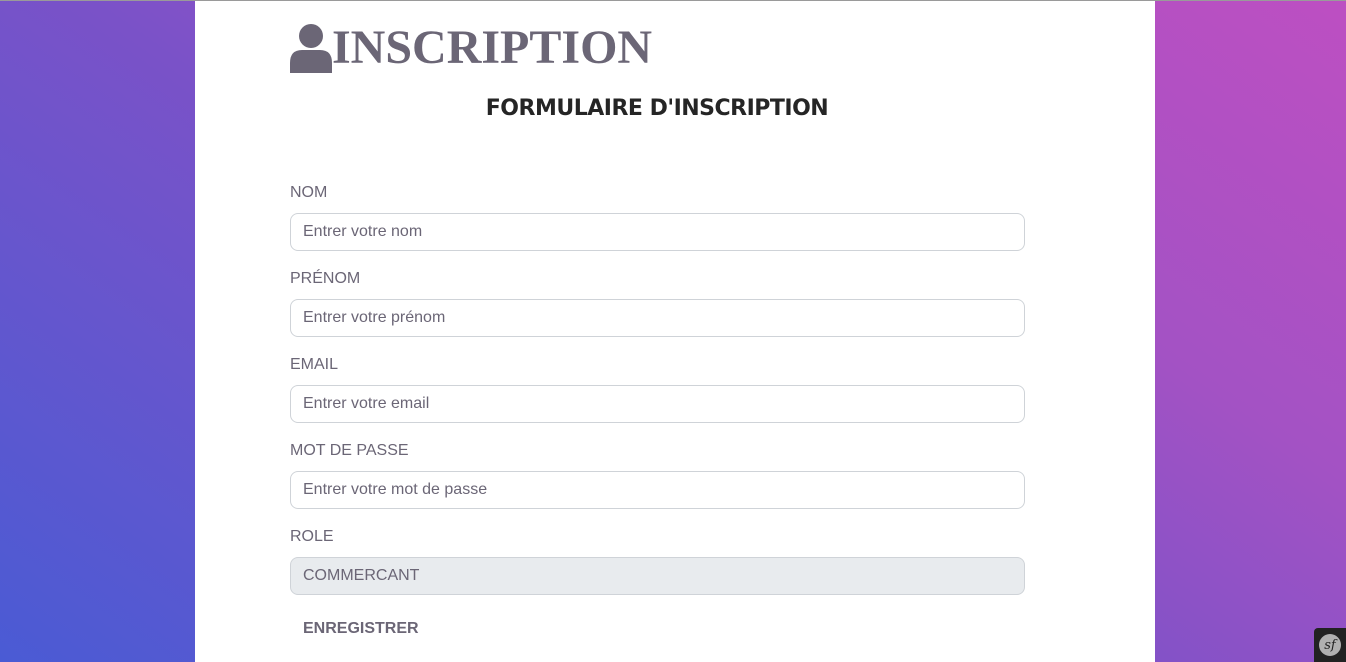  What do you see at coordinates (657, 490) in the screenshot?
I see `password-input` at bounding box center [657, 490].